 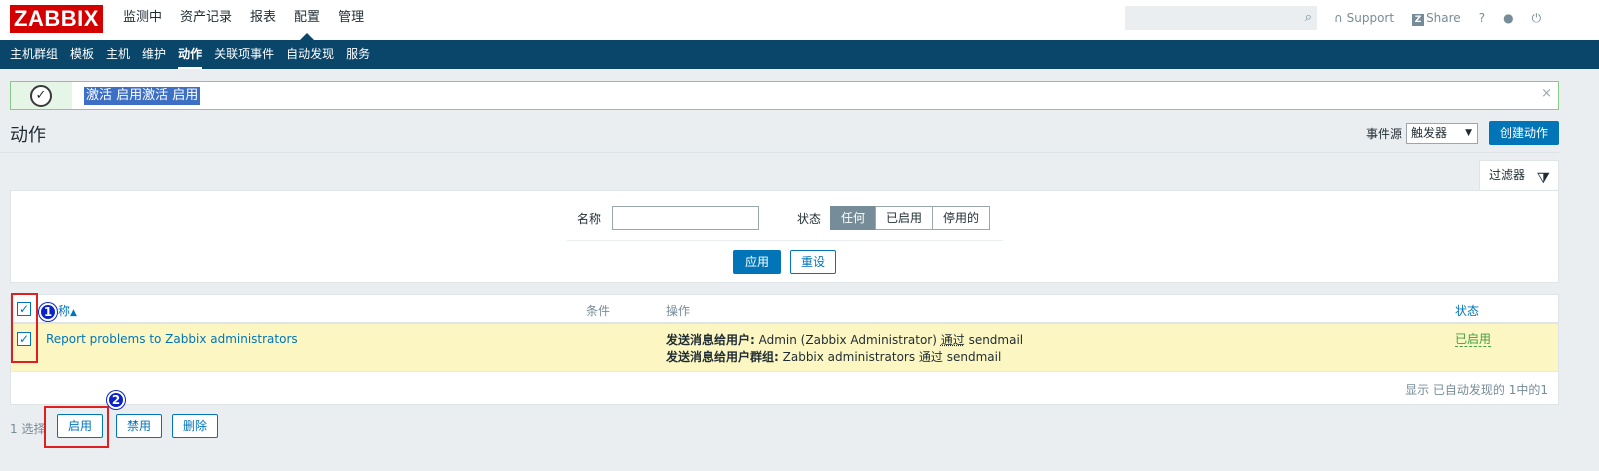 What do you see at coordinates (73, 313) in the screenshot?
I see `sort-ascending-icon: ▲` at bounding box center [73, 313].